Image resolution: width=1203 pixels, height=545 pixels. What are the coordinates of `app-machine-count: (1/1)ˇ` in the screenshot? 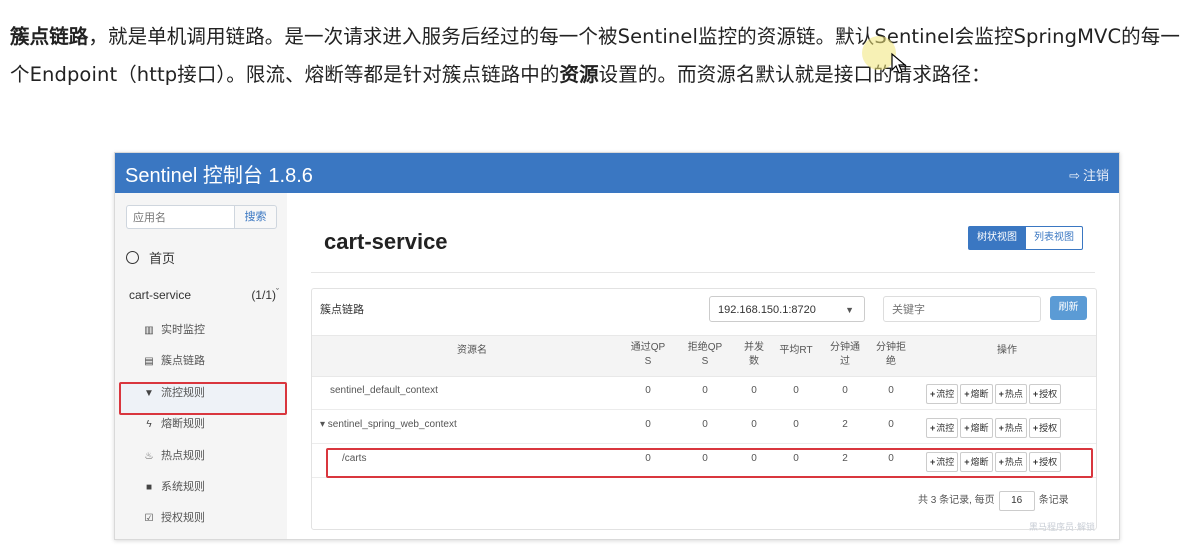 It's located at (265, 294).